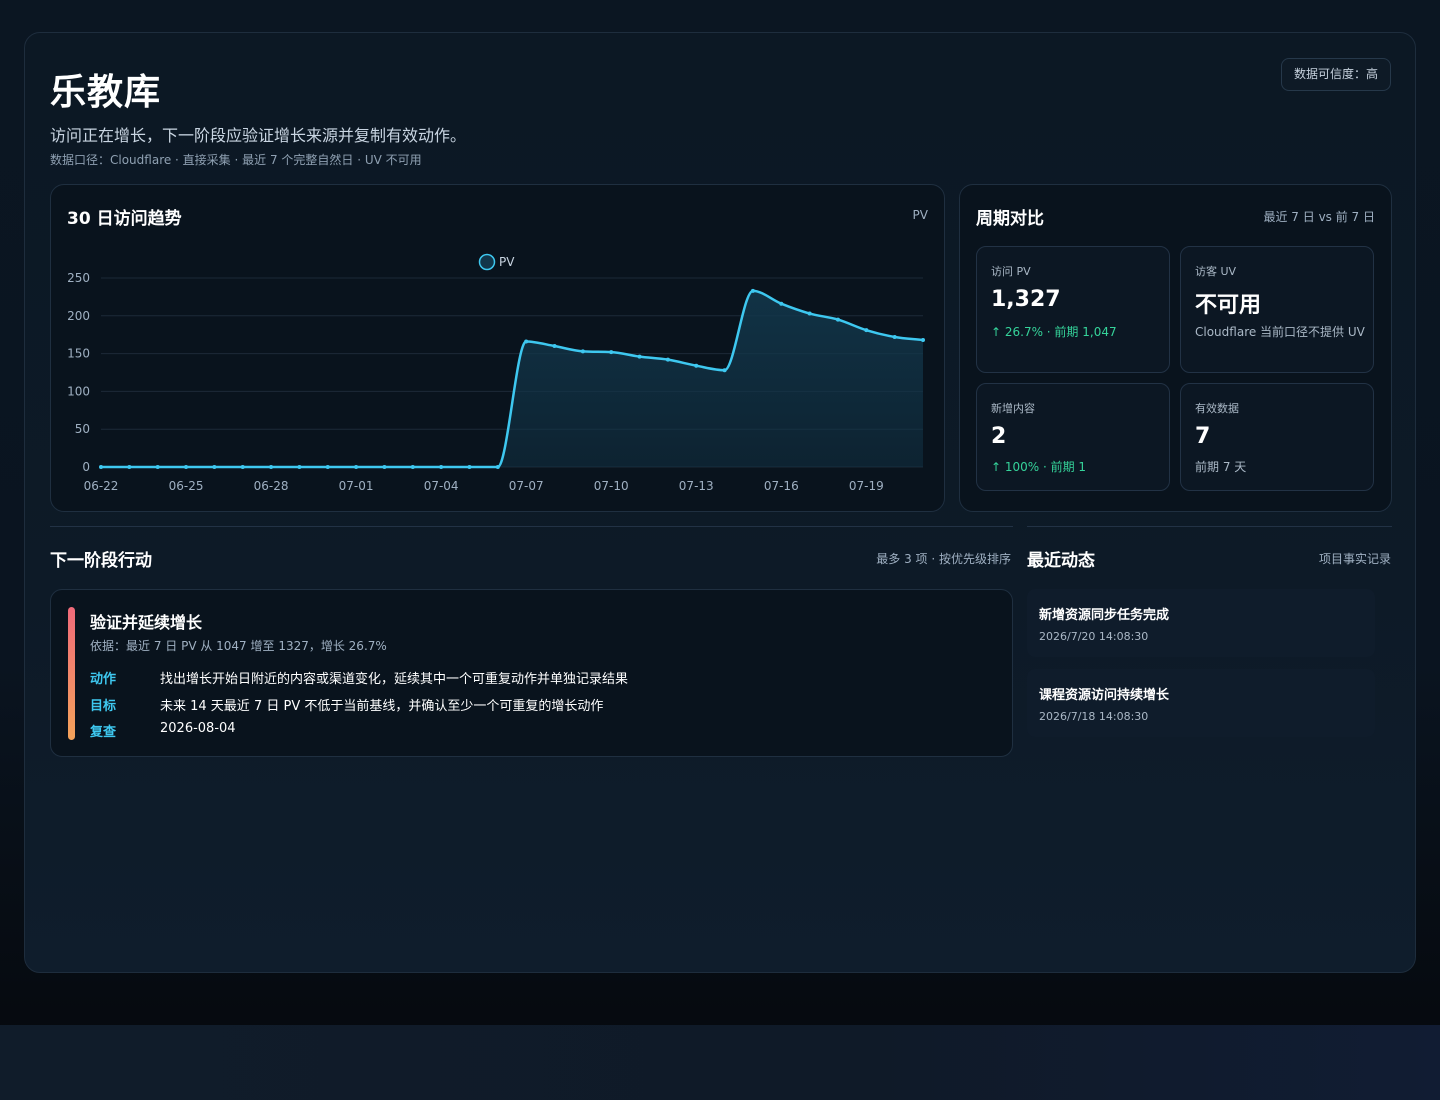 This screenshot has height=1100, width=1440. What do you see at coordinates (186, 486) in the screenshot?
I see `x-tick-label: 06-25` at bounding box center [186, 486].